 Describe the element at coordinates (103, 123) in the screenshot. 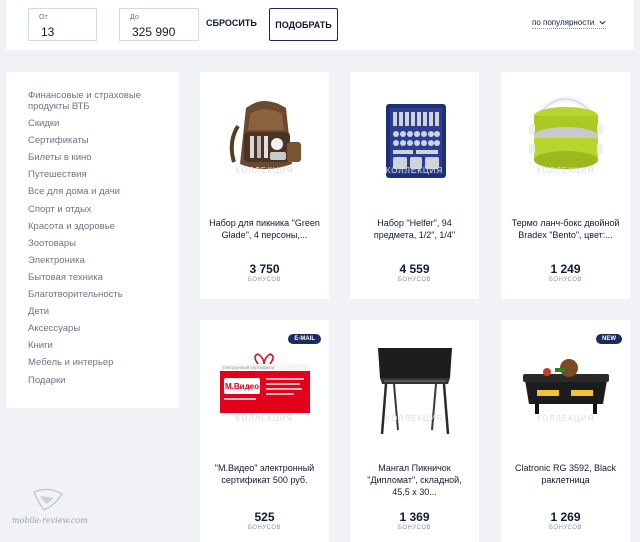

I see `sidebar-item-discounts: Скидки` at that location.